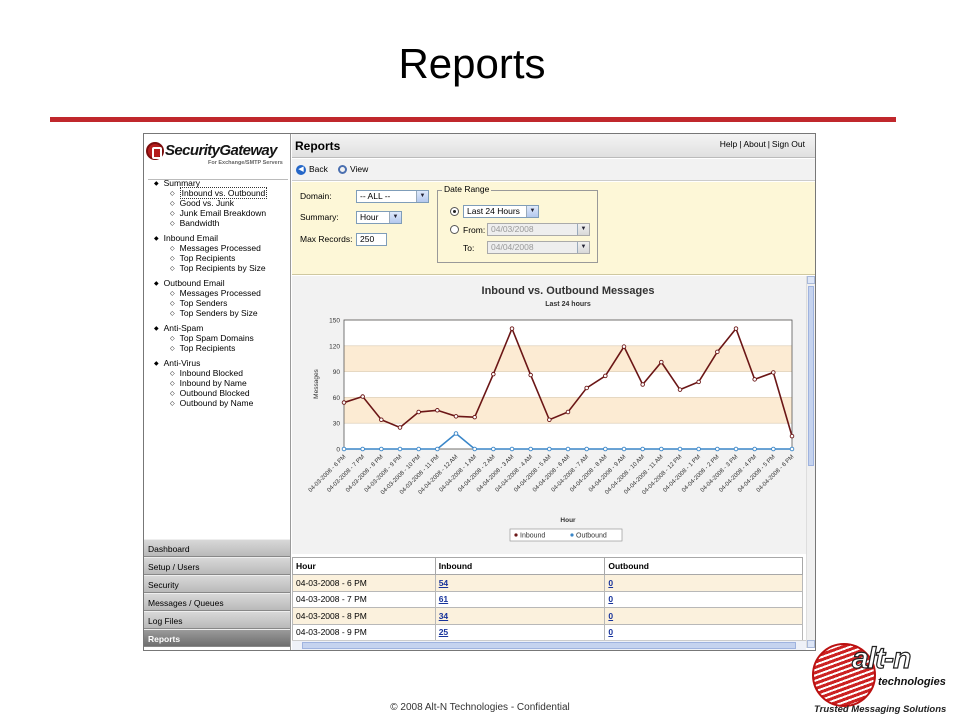 The width and height of the screenshot is (960, 720). Describe the element at coordinates (371, 239) in the screenshot. I see `max-records-input: 250` at that location.